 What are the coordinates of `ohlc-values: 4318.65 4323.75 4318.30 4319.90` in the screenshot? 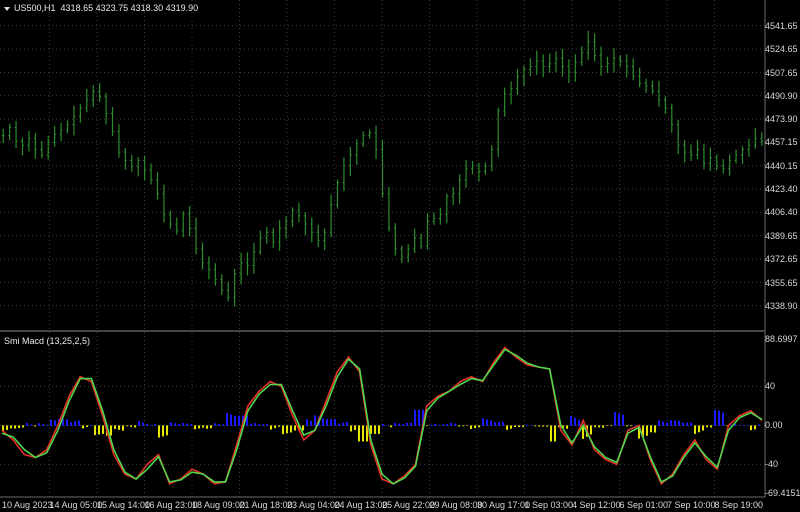 It's located at (129, 8).